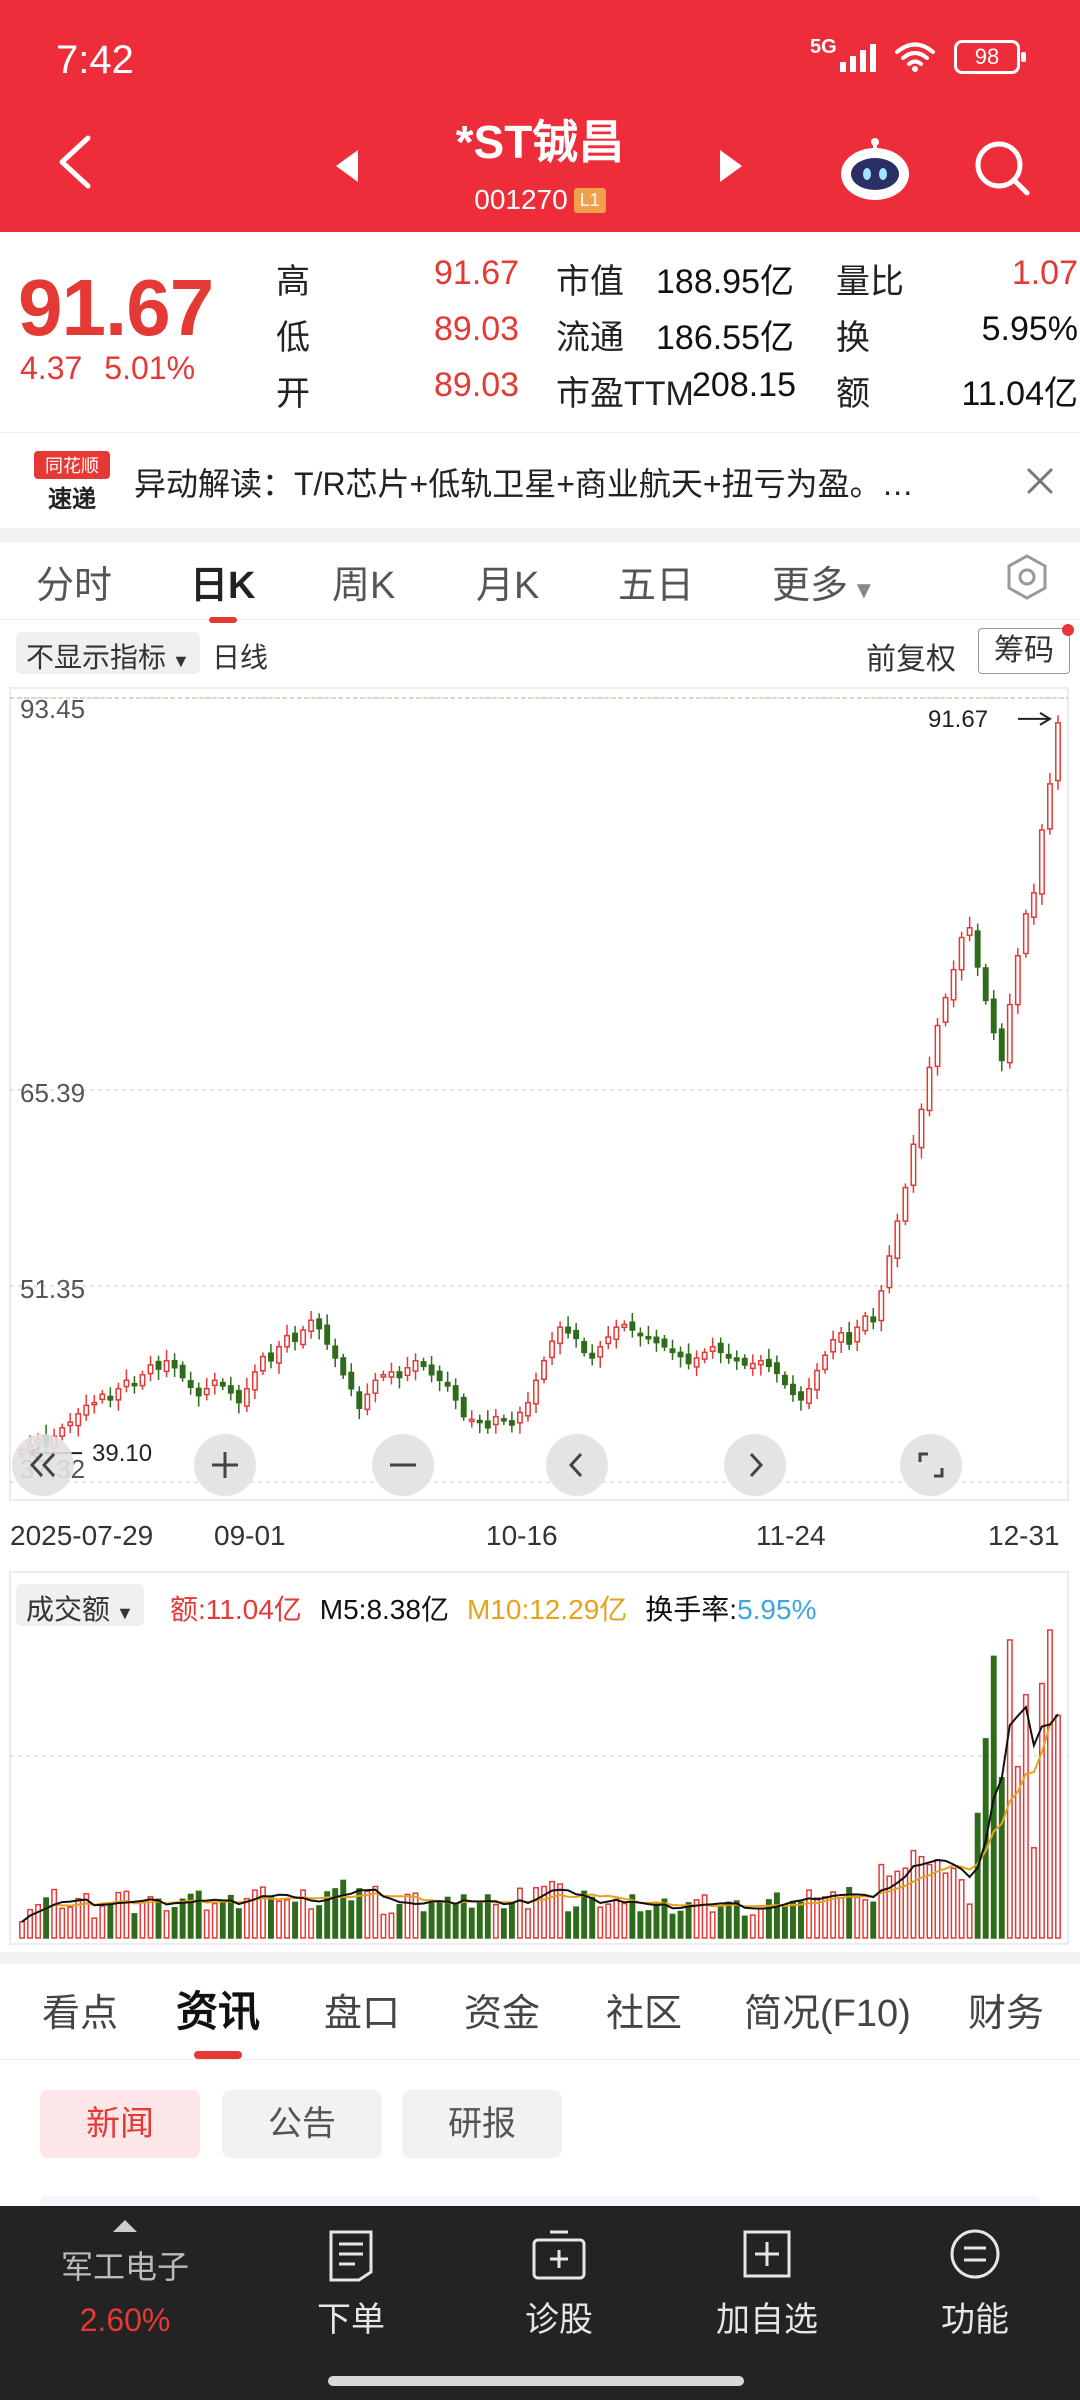  What do you see at coordinates (875, 169) in the screenshot?
I see `ai-assistant-icon` at bounding box center [875, 169].